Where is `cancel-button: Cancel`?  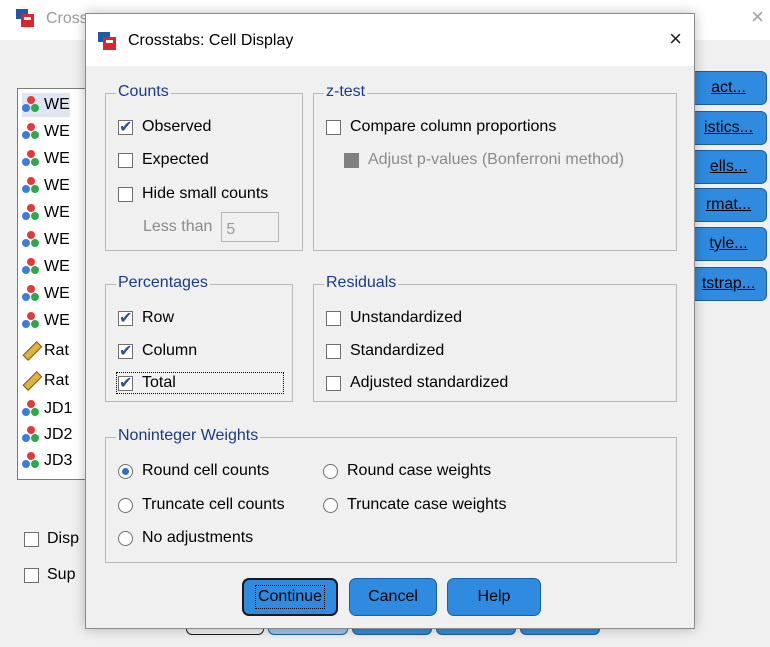 cancel-button: Cancel is located at coordinates (393, 597).